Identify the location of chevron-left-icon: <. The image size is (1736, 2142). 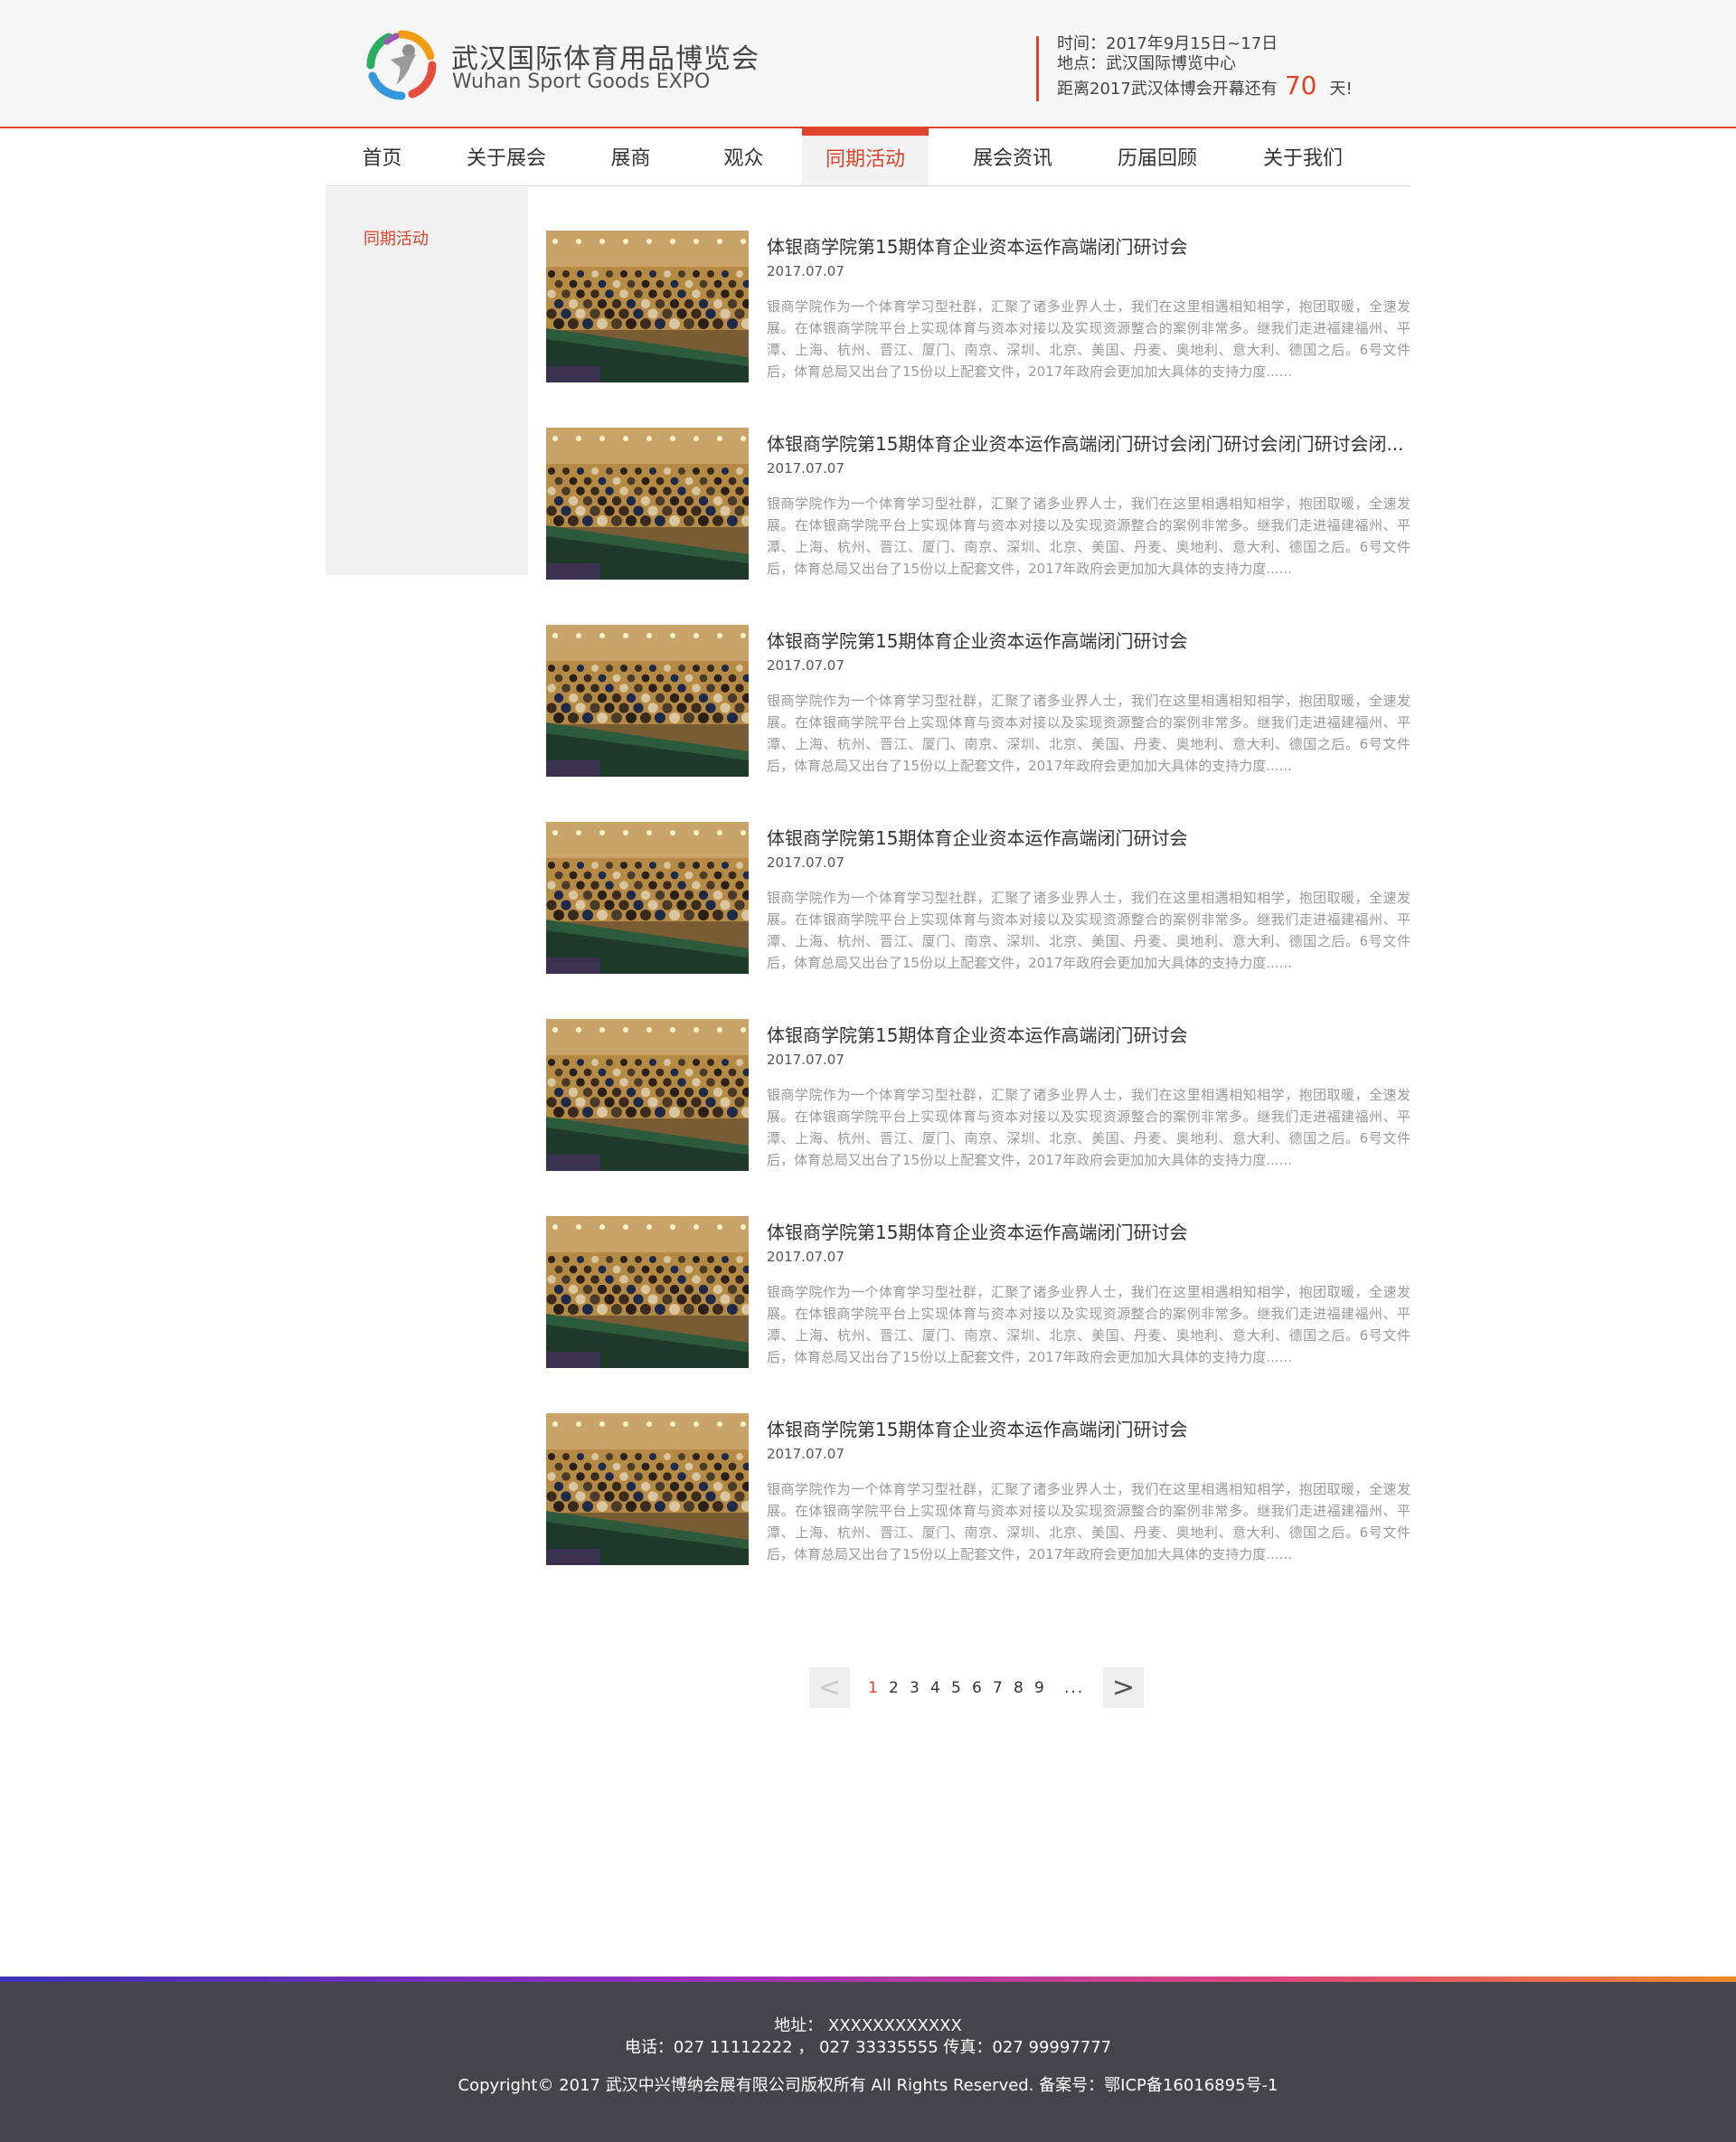
(830, 1687).